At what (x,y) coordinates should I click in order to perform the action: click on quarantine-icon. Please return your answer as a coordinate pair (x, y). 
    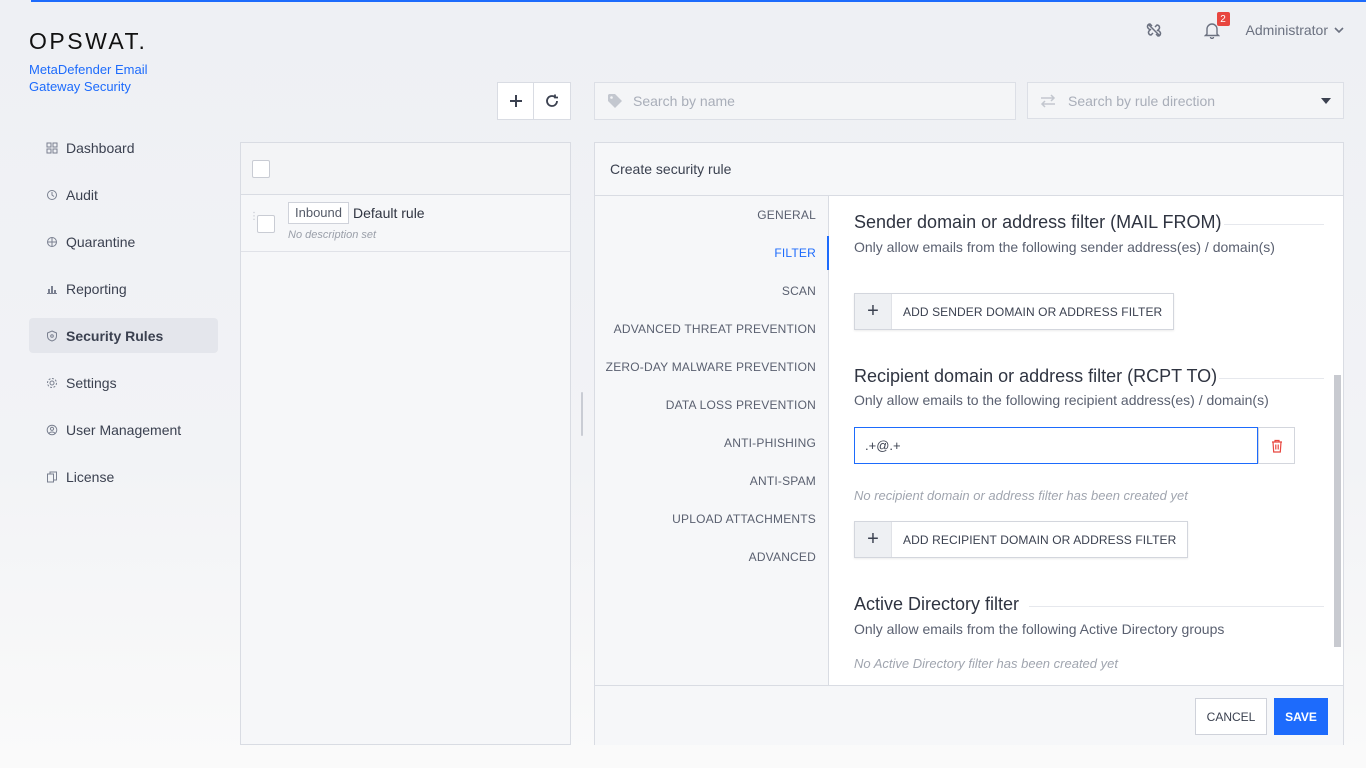
    Looking at the image, I should click on (52, 242).